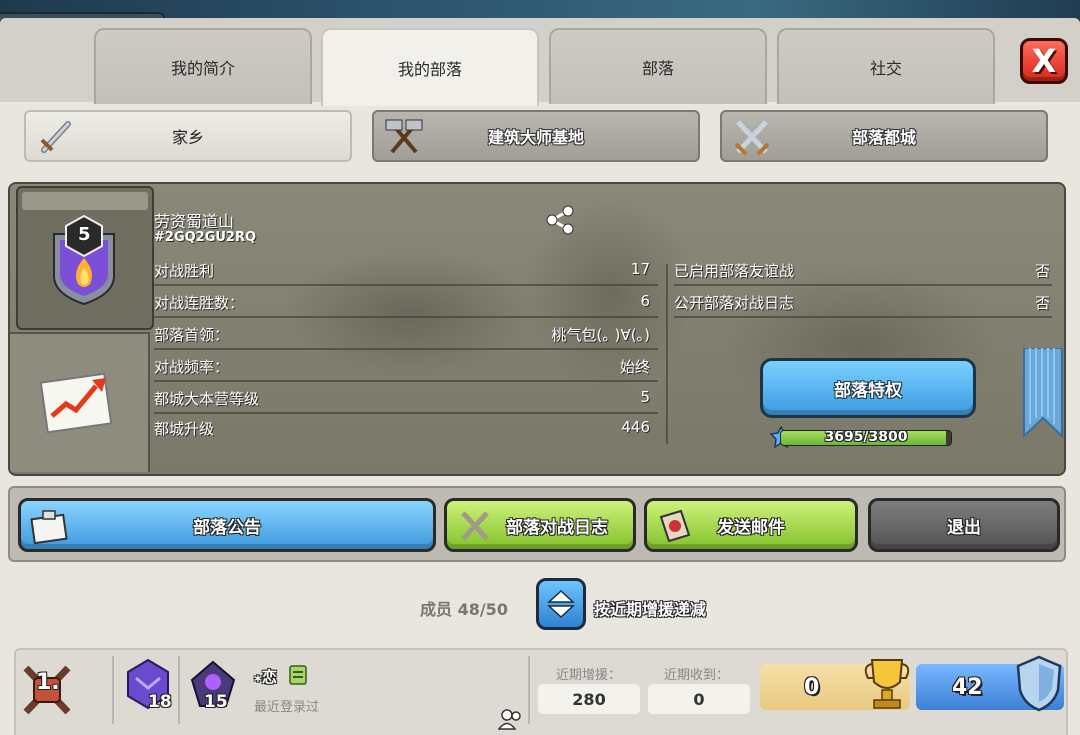  What do you see at coordinates (697, 675) in the screenshot?
I see `received-label: 近期收到：` at bounding box center [697, 675].